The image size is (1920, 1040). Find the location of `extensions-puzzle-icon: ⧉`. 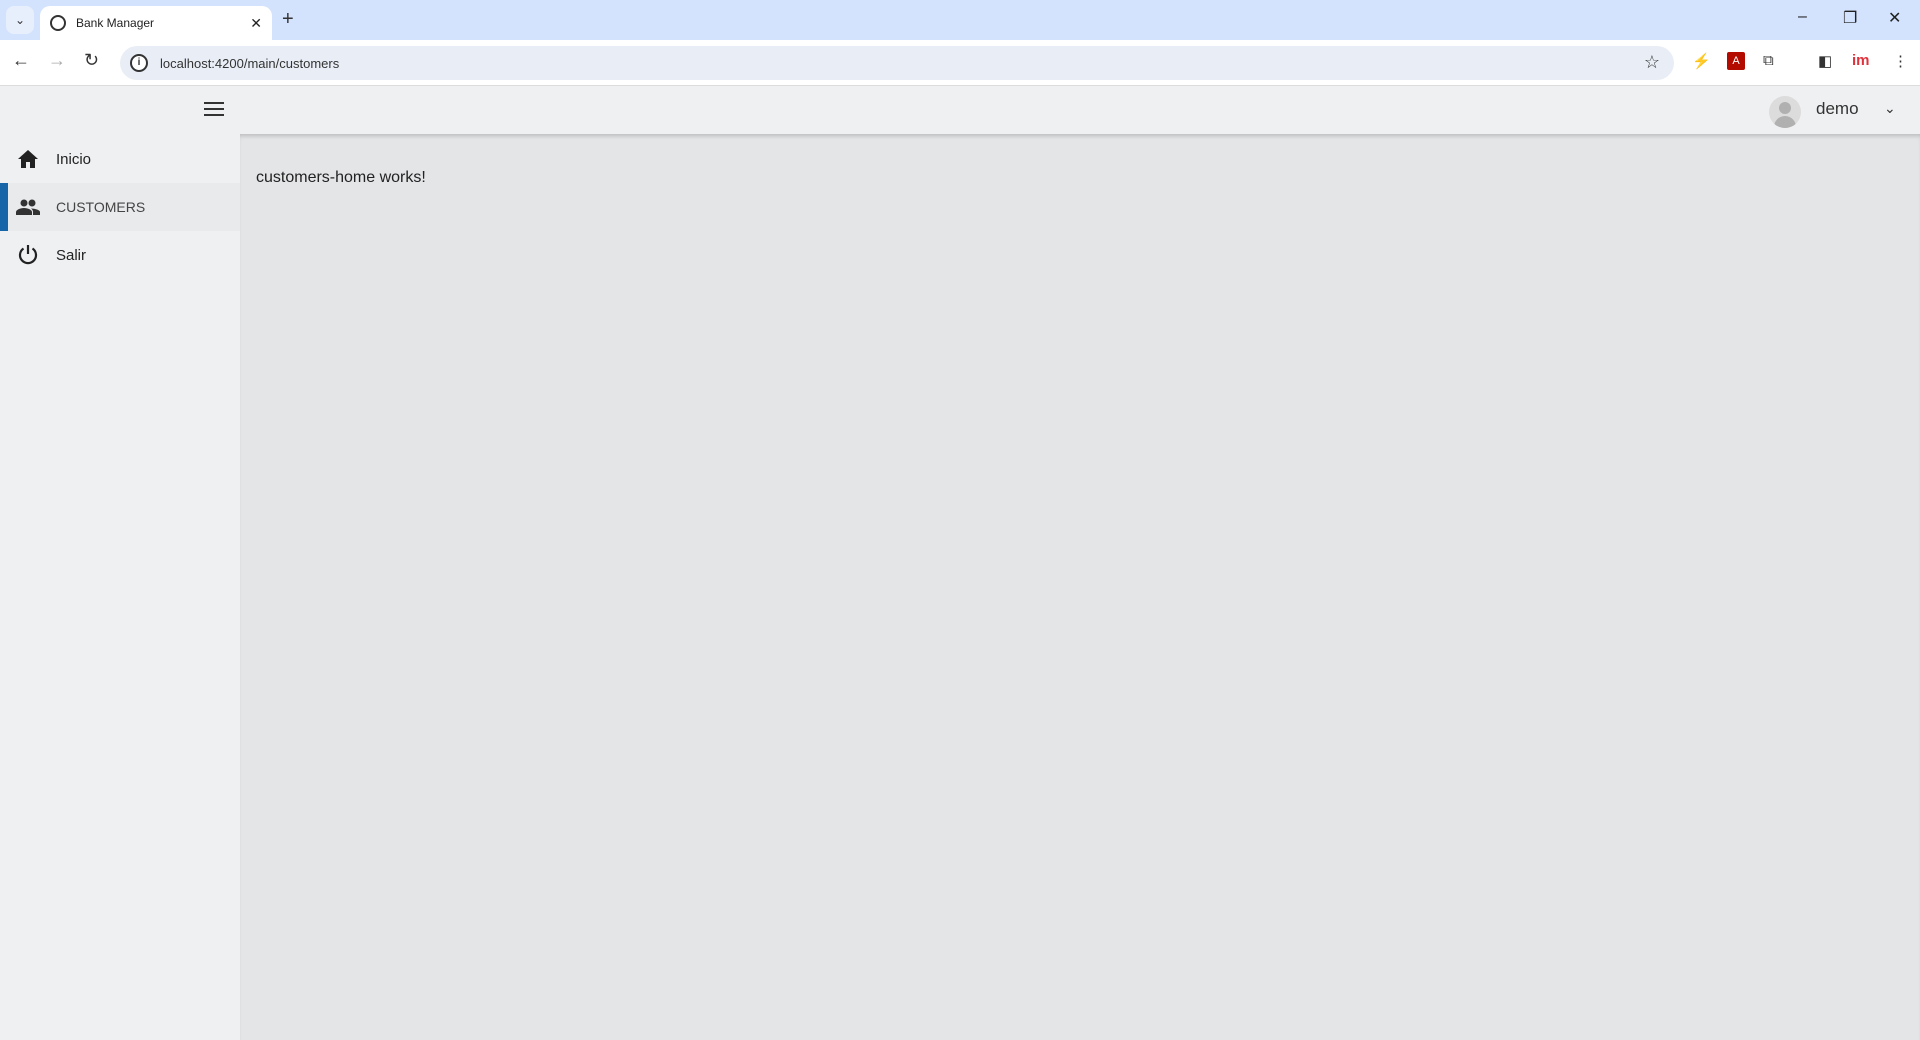

extensions-puzzle-icon: ⧉ is located at coordinates (1768, 60).